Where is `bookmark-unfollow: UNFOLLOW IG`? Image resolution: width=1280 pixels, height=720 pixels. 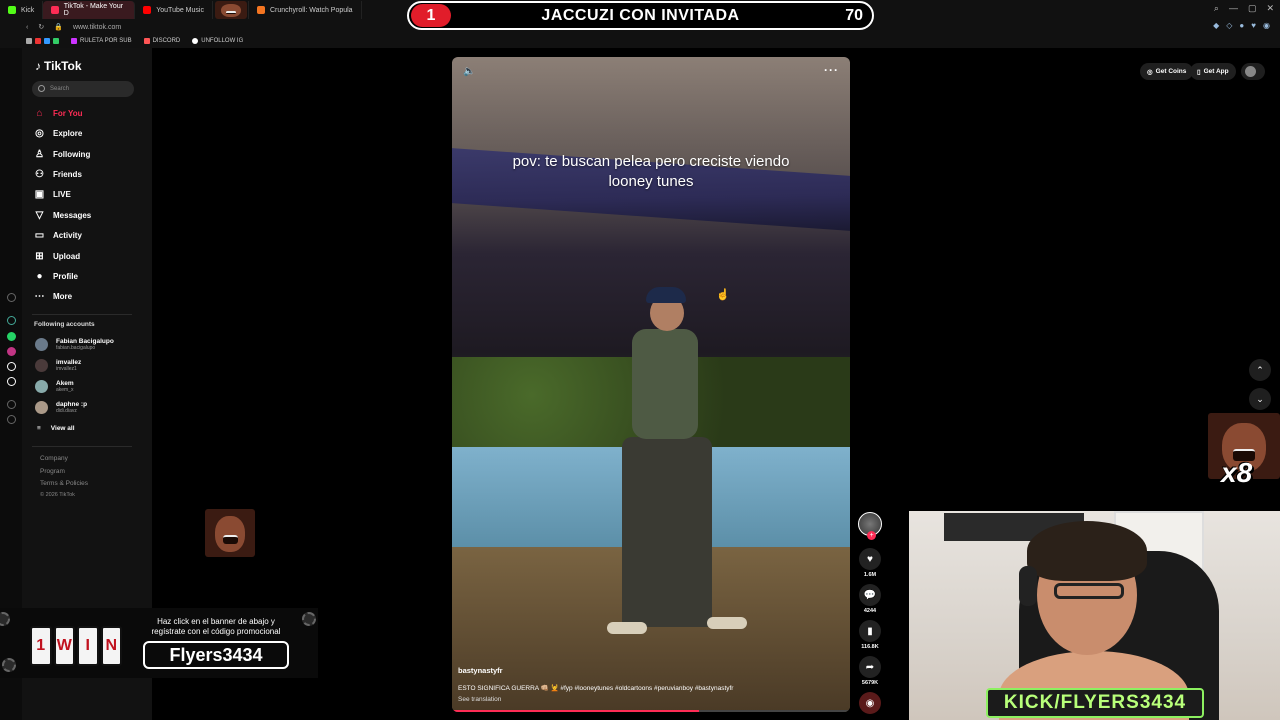
bookmark-unfollow: UNFOLLOW IG is located at coordinates (217, 41).